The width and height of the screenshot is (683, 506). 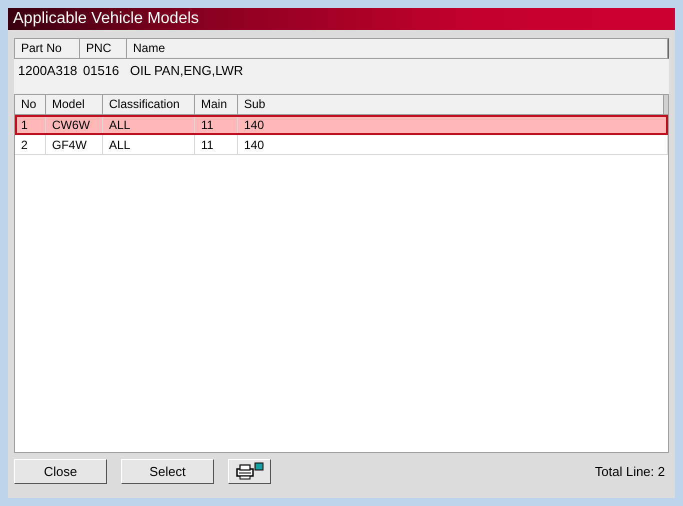 What do you see at coordinates (629, 471) in the screenshot?
I see `total-line-count: Total Line: 2` at bounding box center [629, 471].